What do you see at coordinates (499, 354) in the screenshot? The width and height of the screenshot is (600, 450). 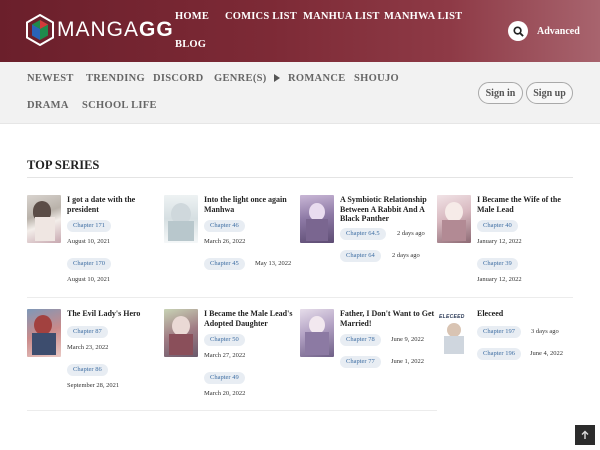 I see `chapter-link: Chapter 196` at bounding box center [499, 354].